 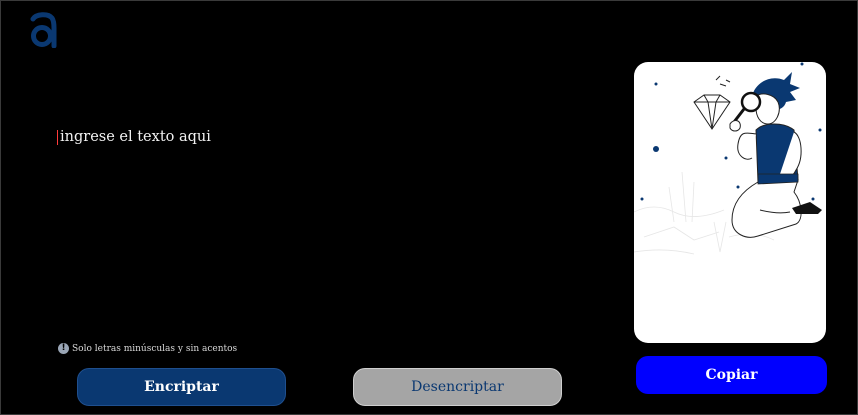 I want to click on input-hint: ! Solo letras minúsculas y sin acentos, so click(x=147, y=348).